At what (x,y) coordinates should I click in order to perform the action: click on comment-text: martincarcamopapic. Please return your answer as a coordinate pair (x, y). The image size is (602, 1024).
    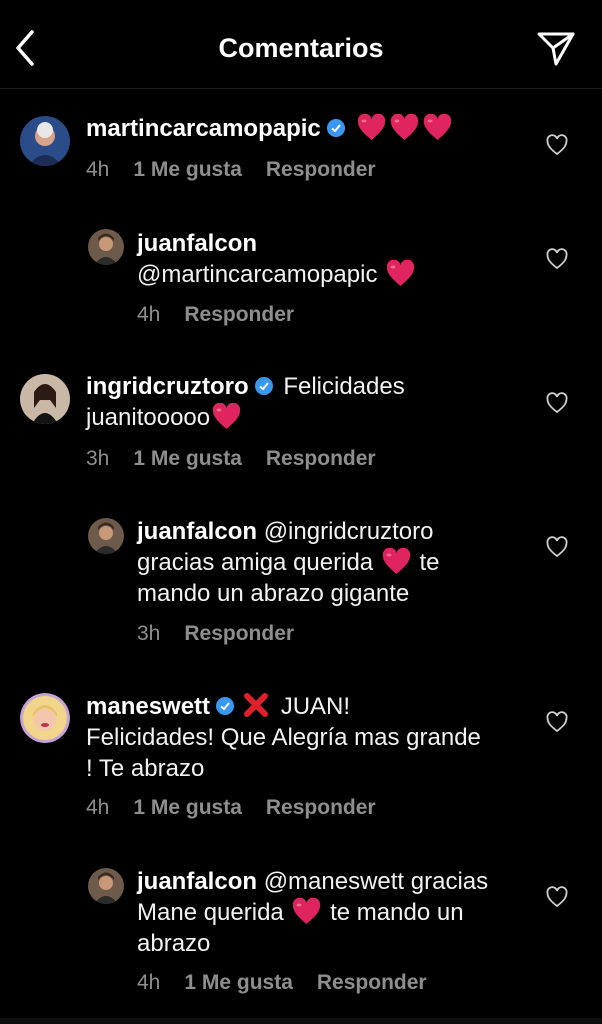
    Looking at the image, I should click on (316, 128).